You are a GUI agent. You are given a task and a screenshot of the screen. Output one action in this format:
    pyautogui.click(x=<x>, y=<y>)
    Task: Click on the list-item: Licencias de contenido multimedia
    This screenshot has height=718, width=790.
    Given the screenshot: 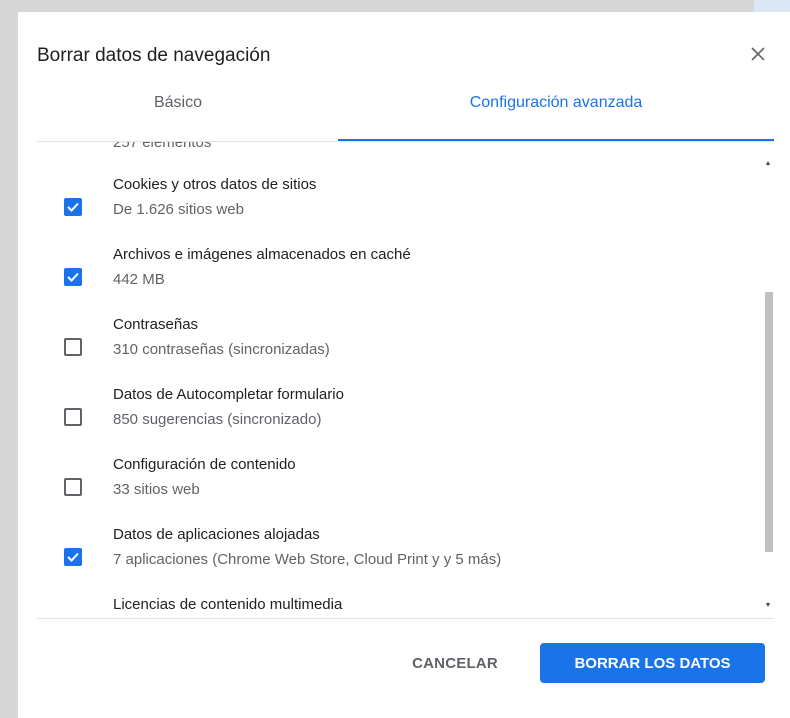 What is the action you would take?
    pyautogui.click(x=399, y=607)
    